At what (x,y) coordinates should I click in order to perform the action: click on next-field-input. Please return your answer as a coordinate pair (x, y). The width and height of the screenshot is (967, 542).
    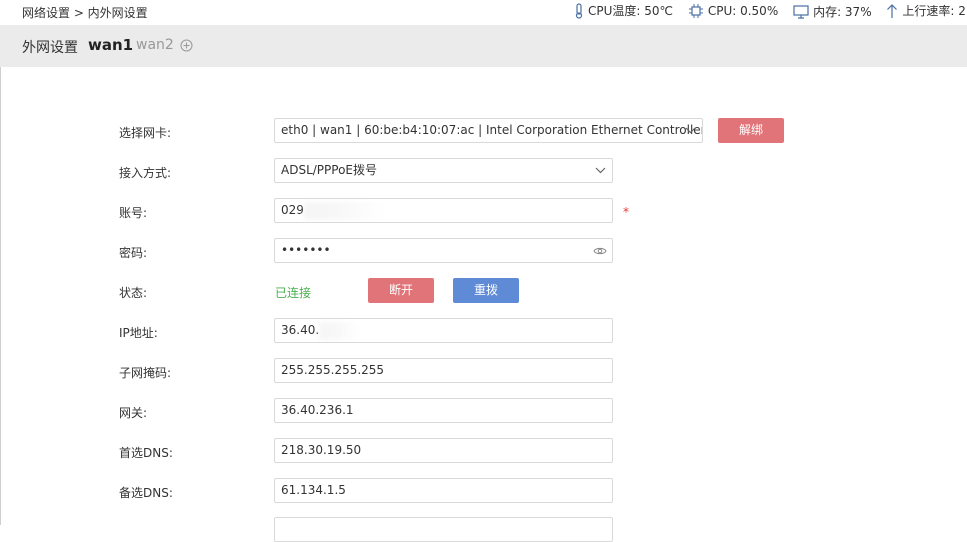
    Looking at the image, I should click on (443, 529).